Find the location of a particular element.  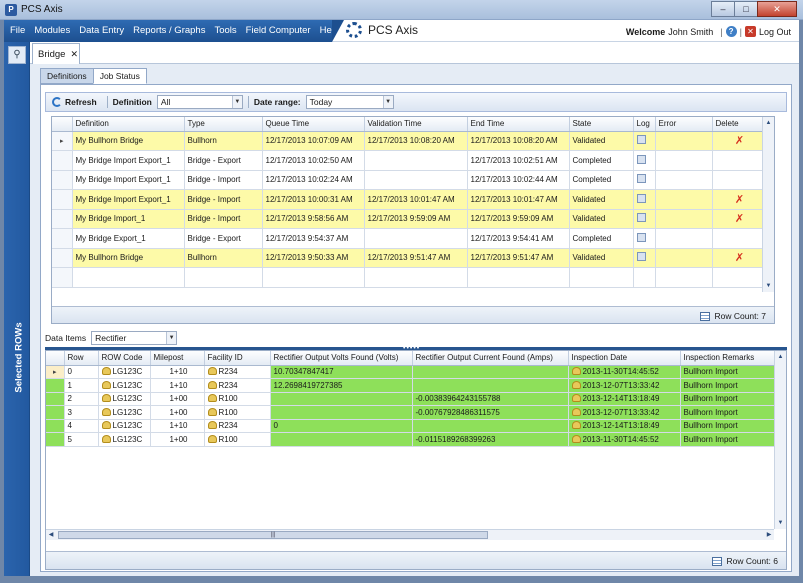

menu-reports-graphs: Reports / Graphs is located at coordinates (169, 30).